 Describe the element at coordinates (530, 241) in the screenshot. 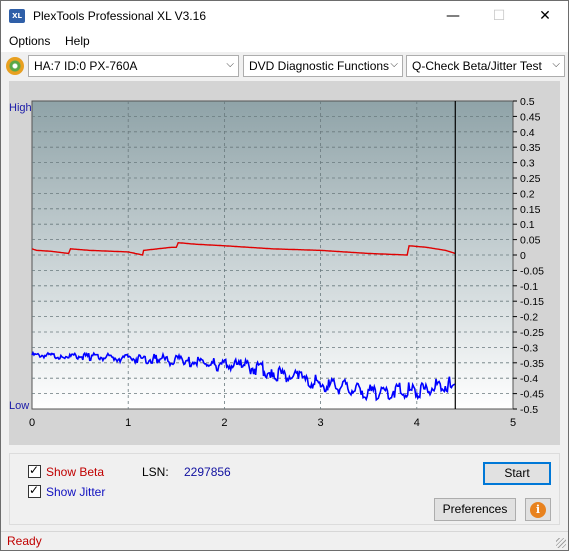

I see `y-tick-label: 0.05` at that location.